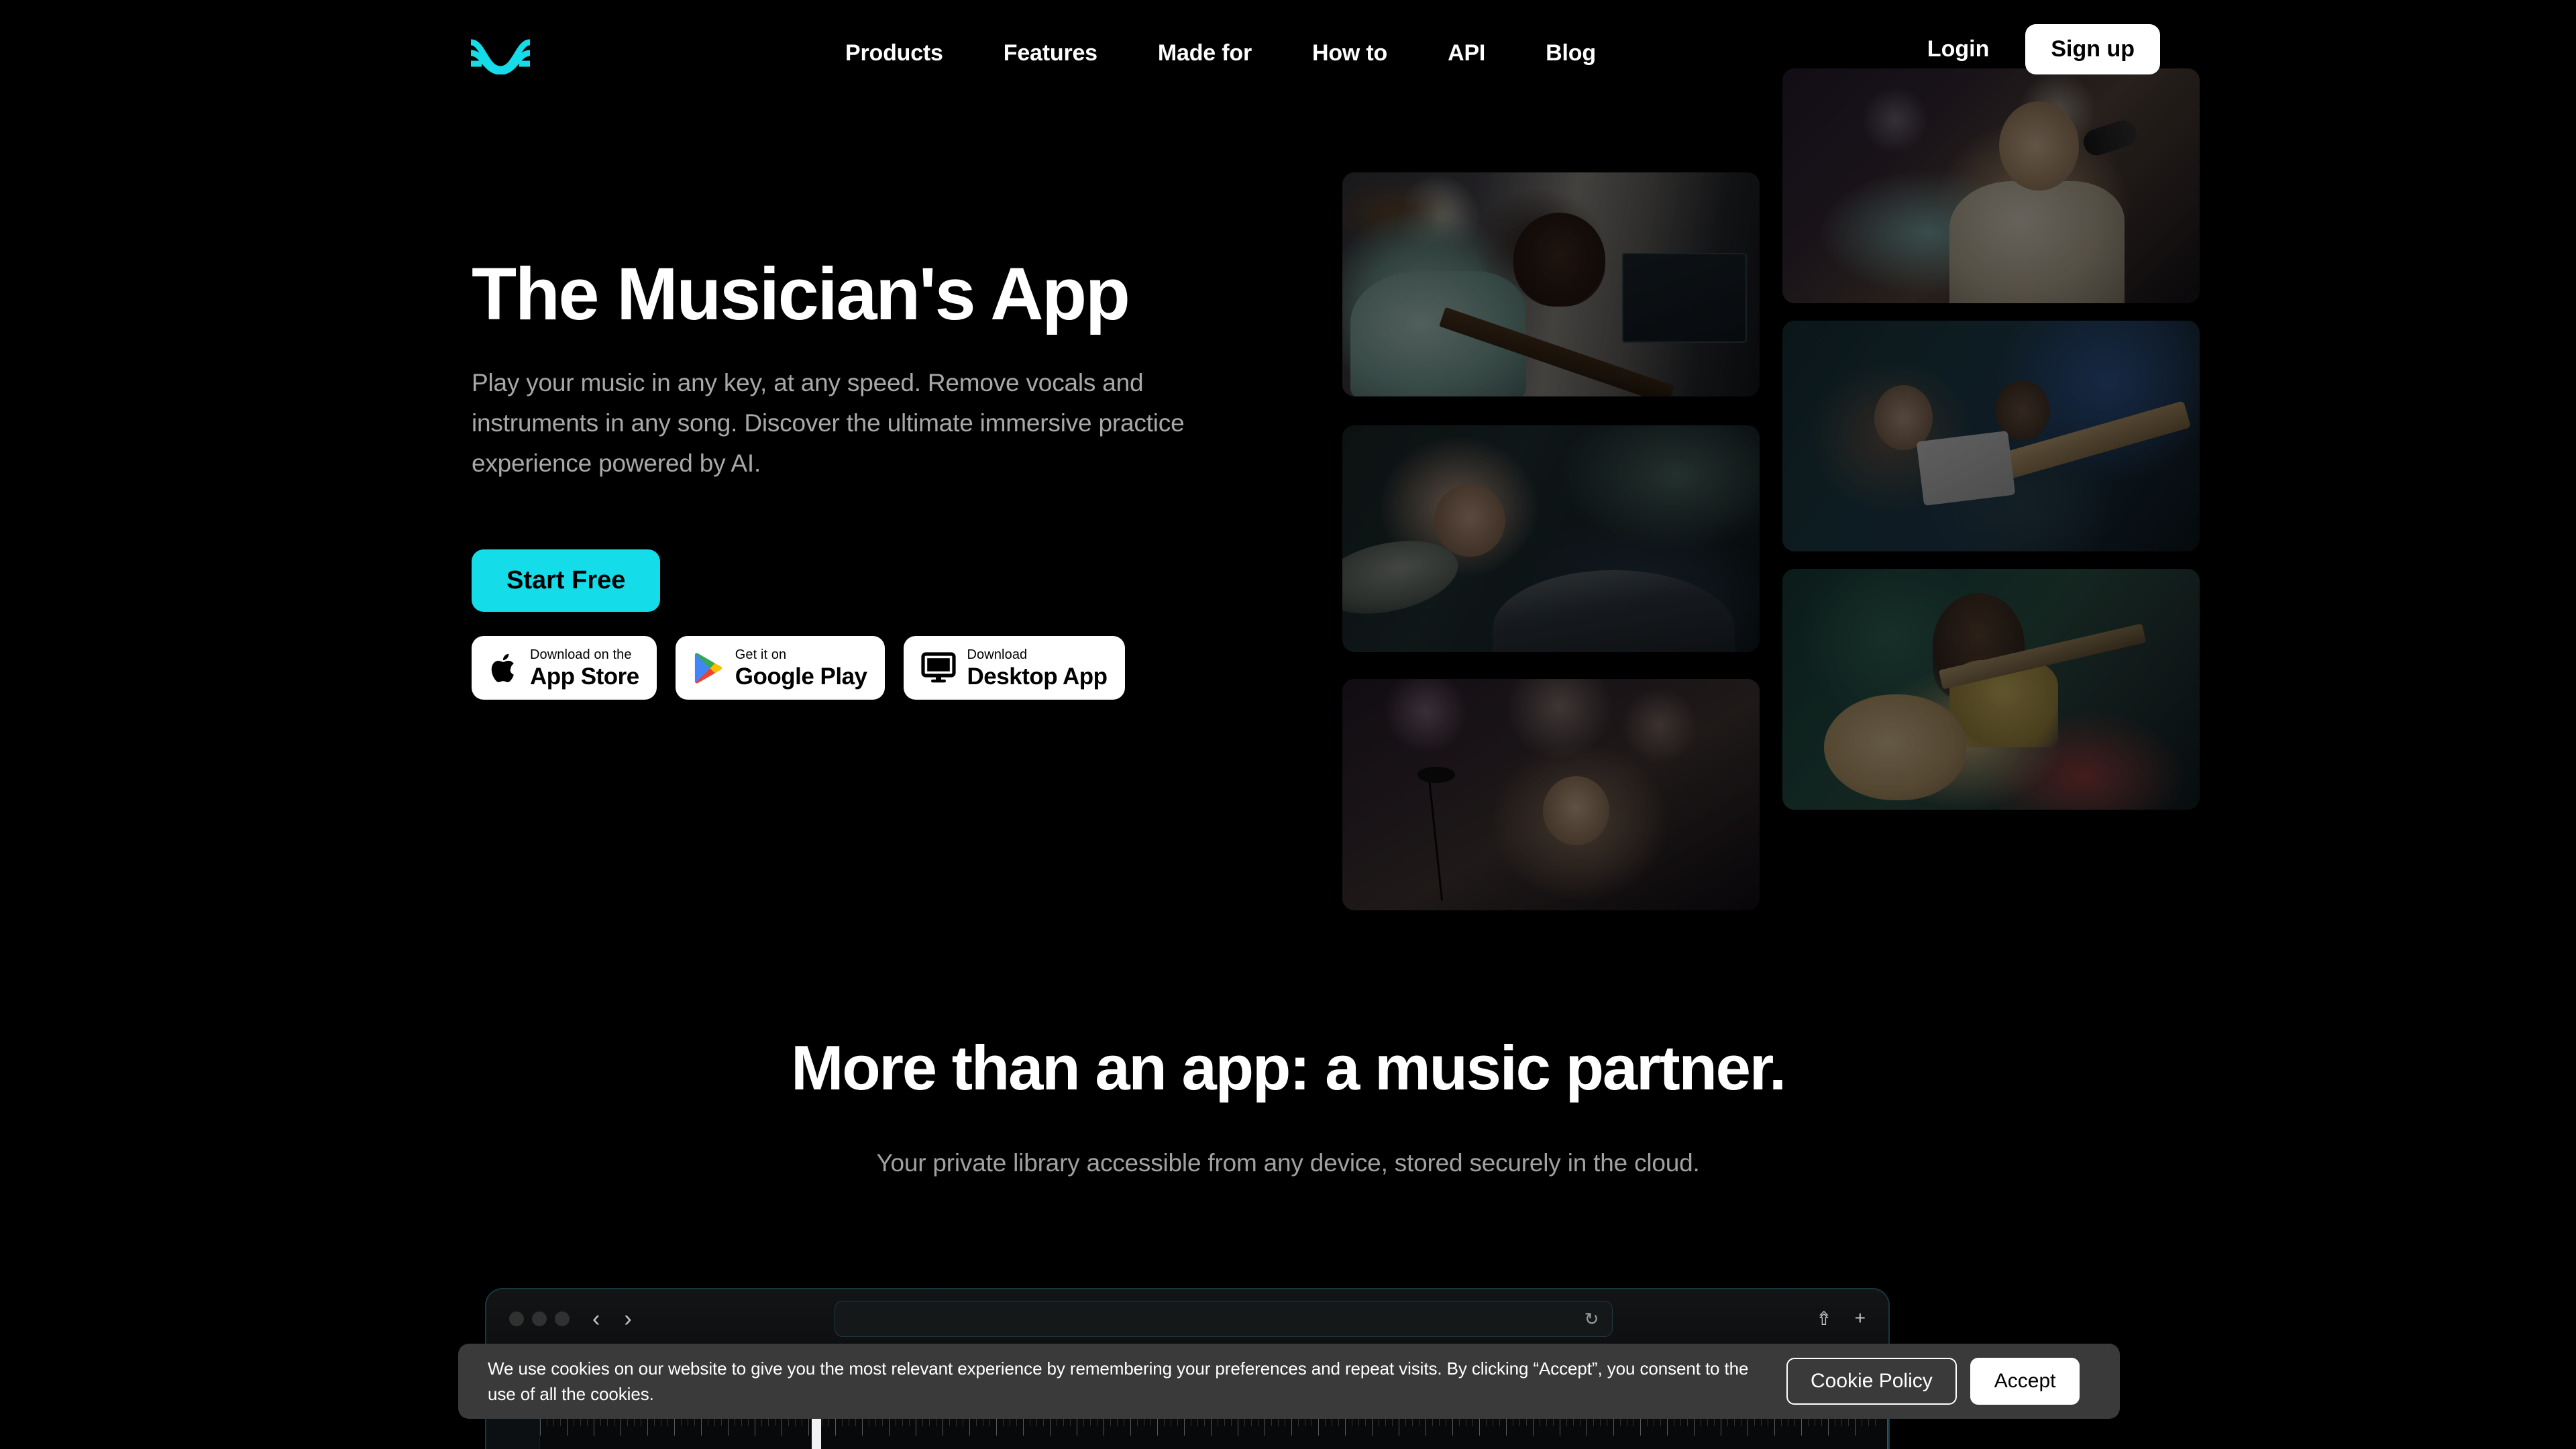  I want to click on gallery-tile-bassist-mic, so click(1551, 794).